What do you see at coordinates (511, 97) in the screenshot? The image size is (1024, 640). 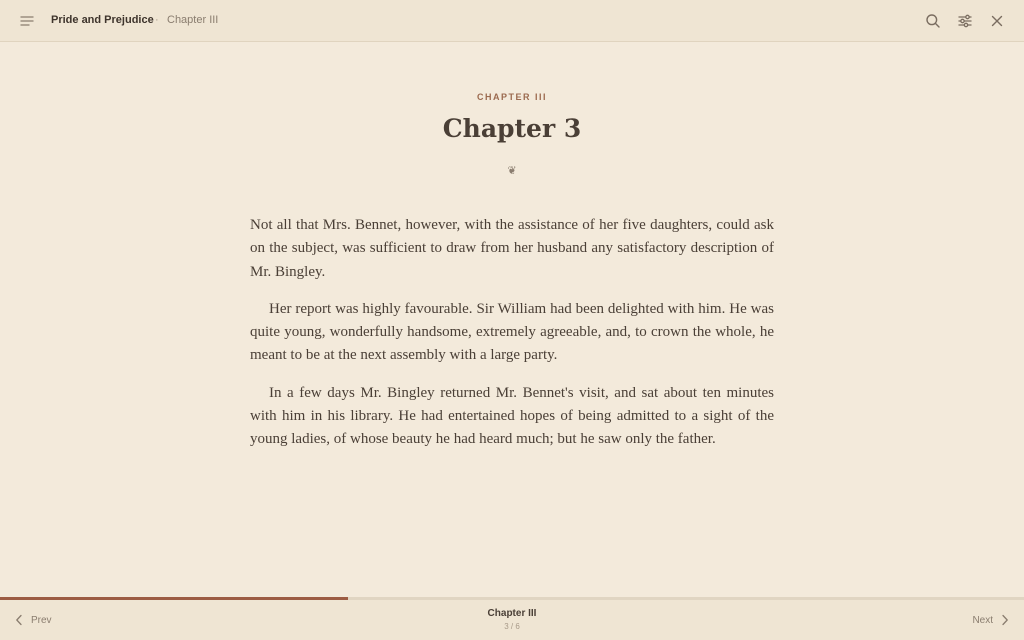 I see `chapter-kicker: CHAPTER III` at bounding box center [511, 97].